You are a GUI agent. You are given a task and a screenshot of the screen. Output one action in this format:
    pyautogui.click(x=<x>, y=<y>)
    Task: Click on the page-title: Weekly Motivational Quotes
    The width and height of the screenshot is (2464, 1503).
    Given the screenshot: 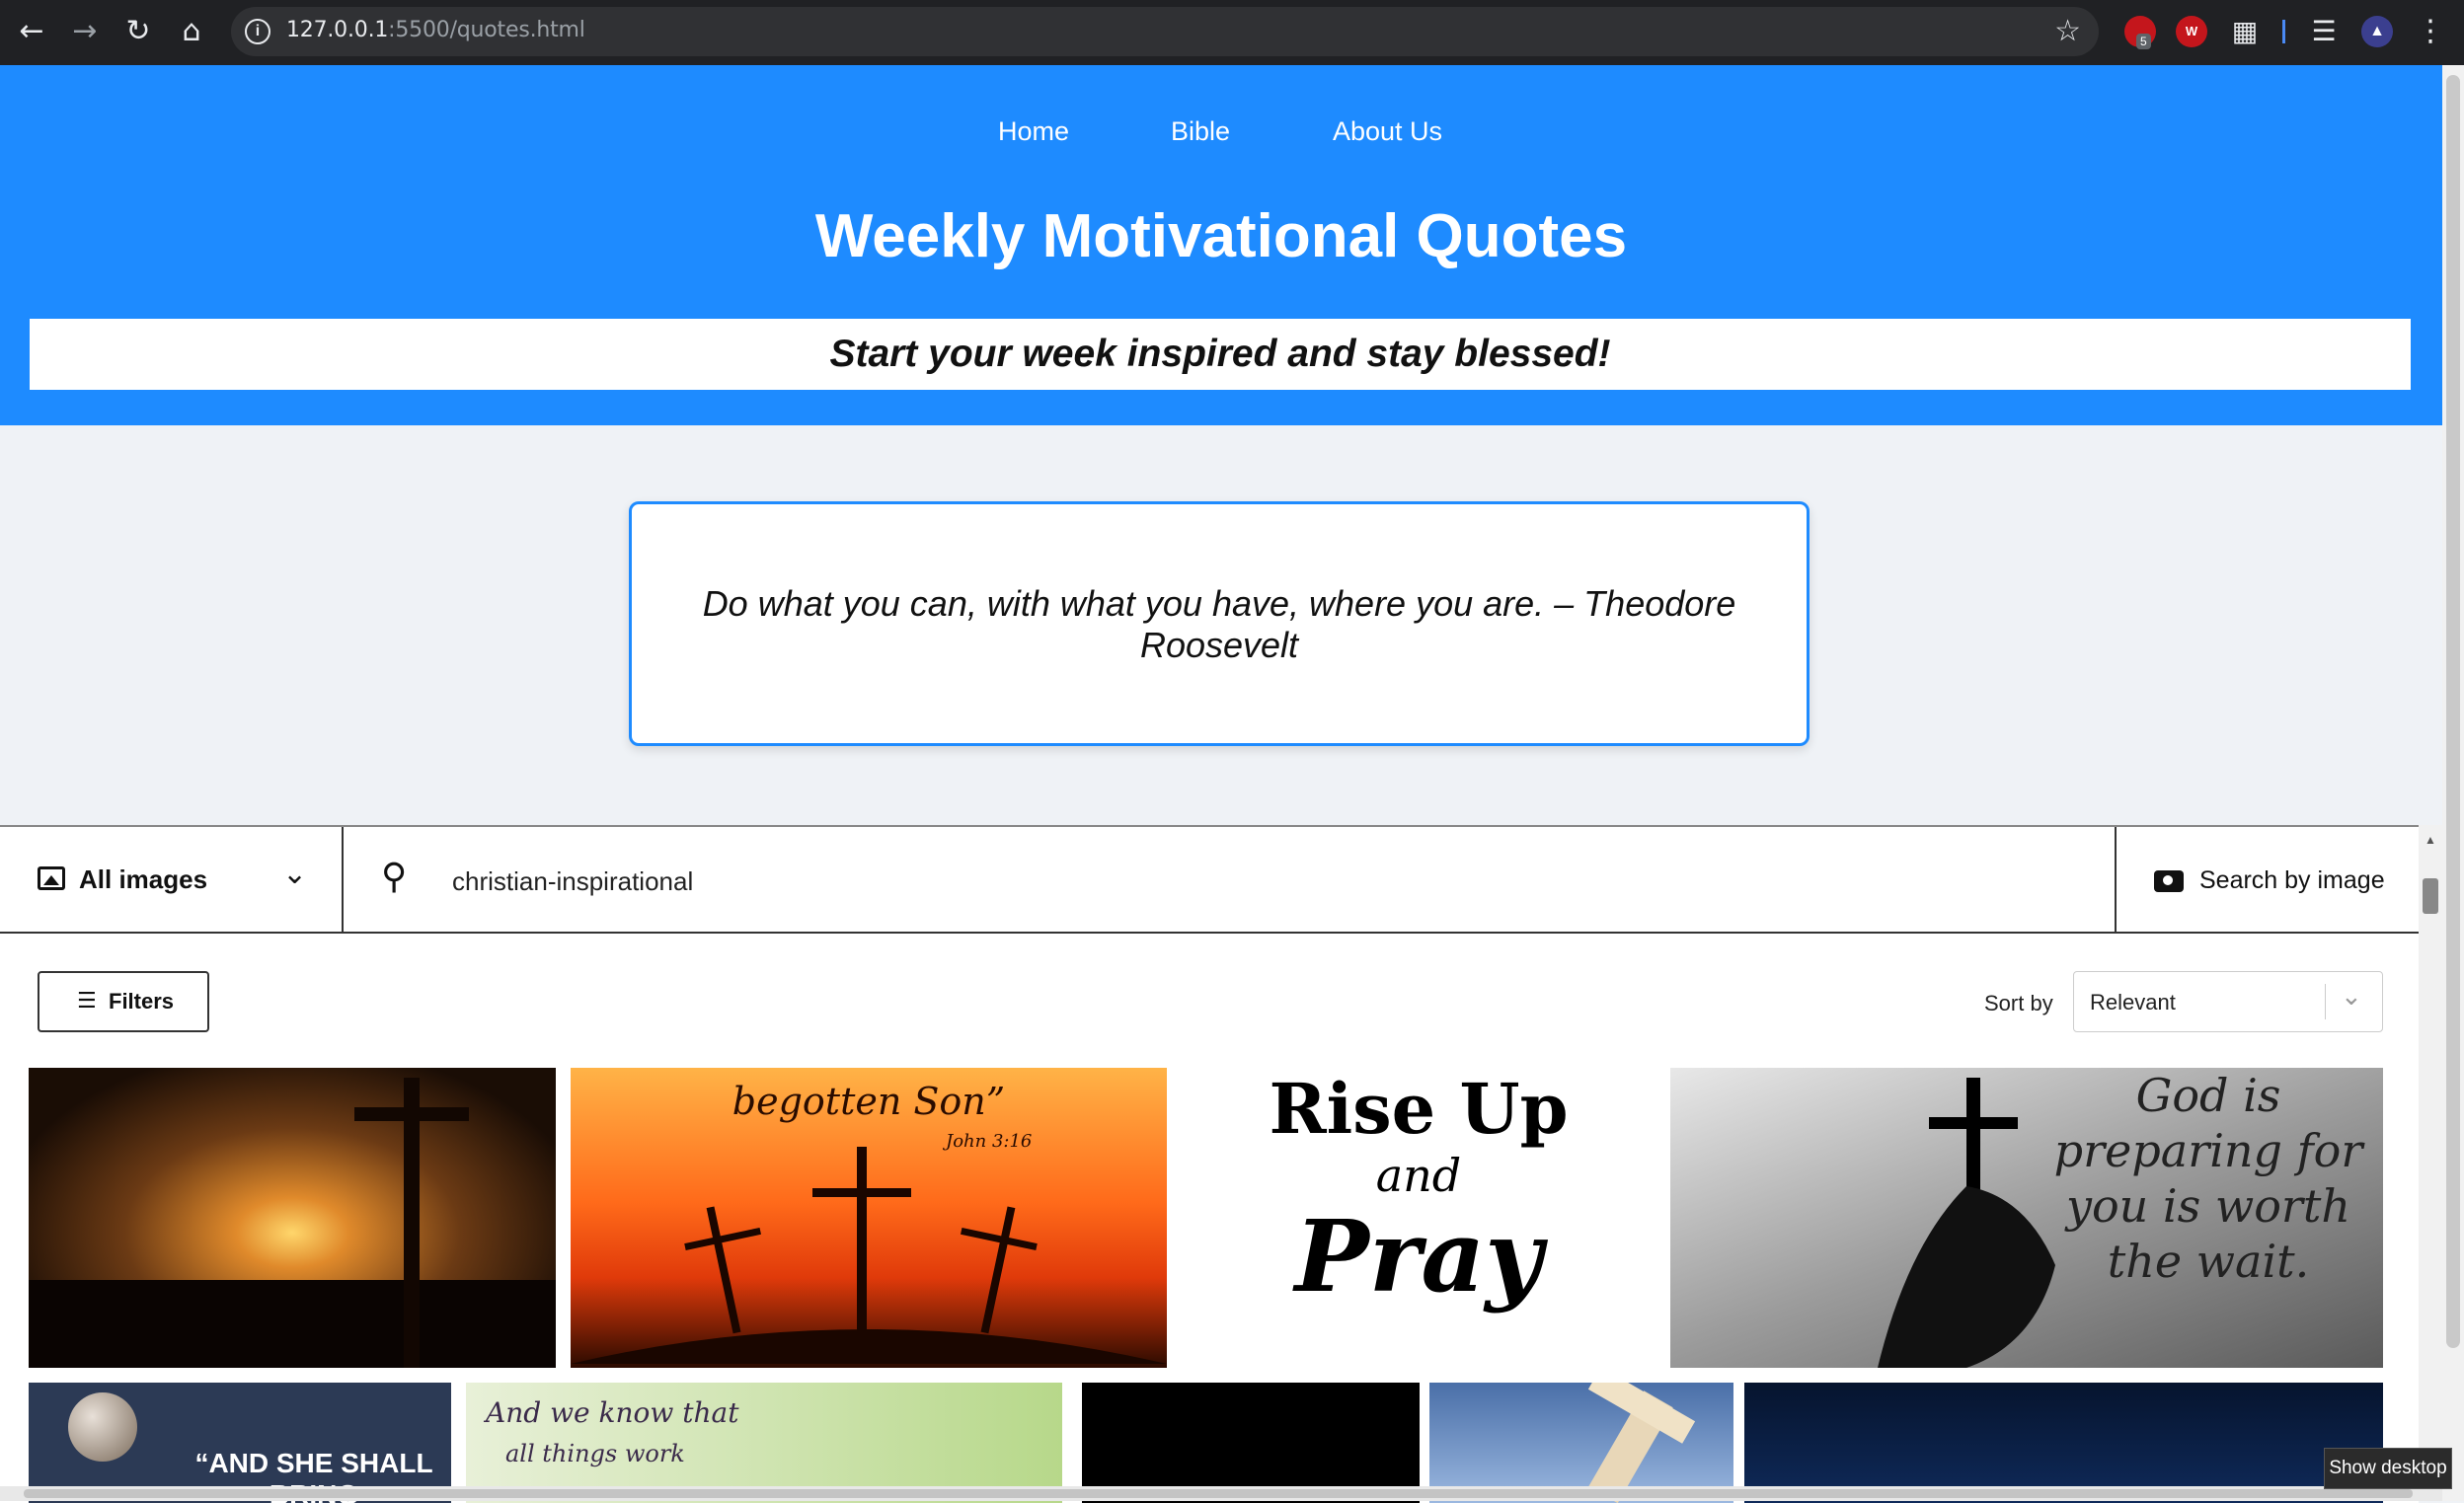 What is the action you would take?
    pyautogui.click(x=1221, y=236)
    